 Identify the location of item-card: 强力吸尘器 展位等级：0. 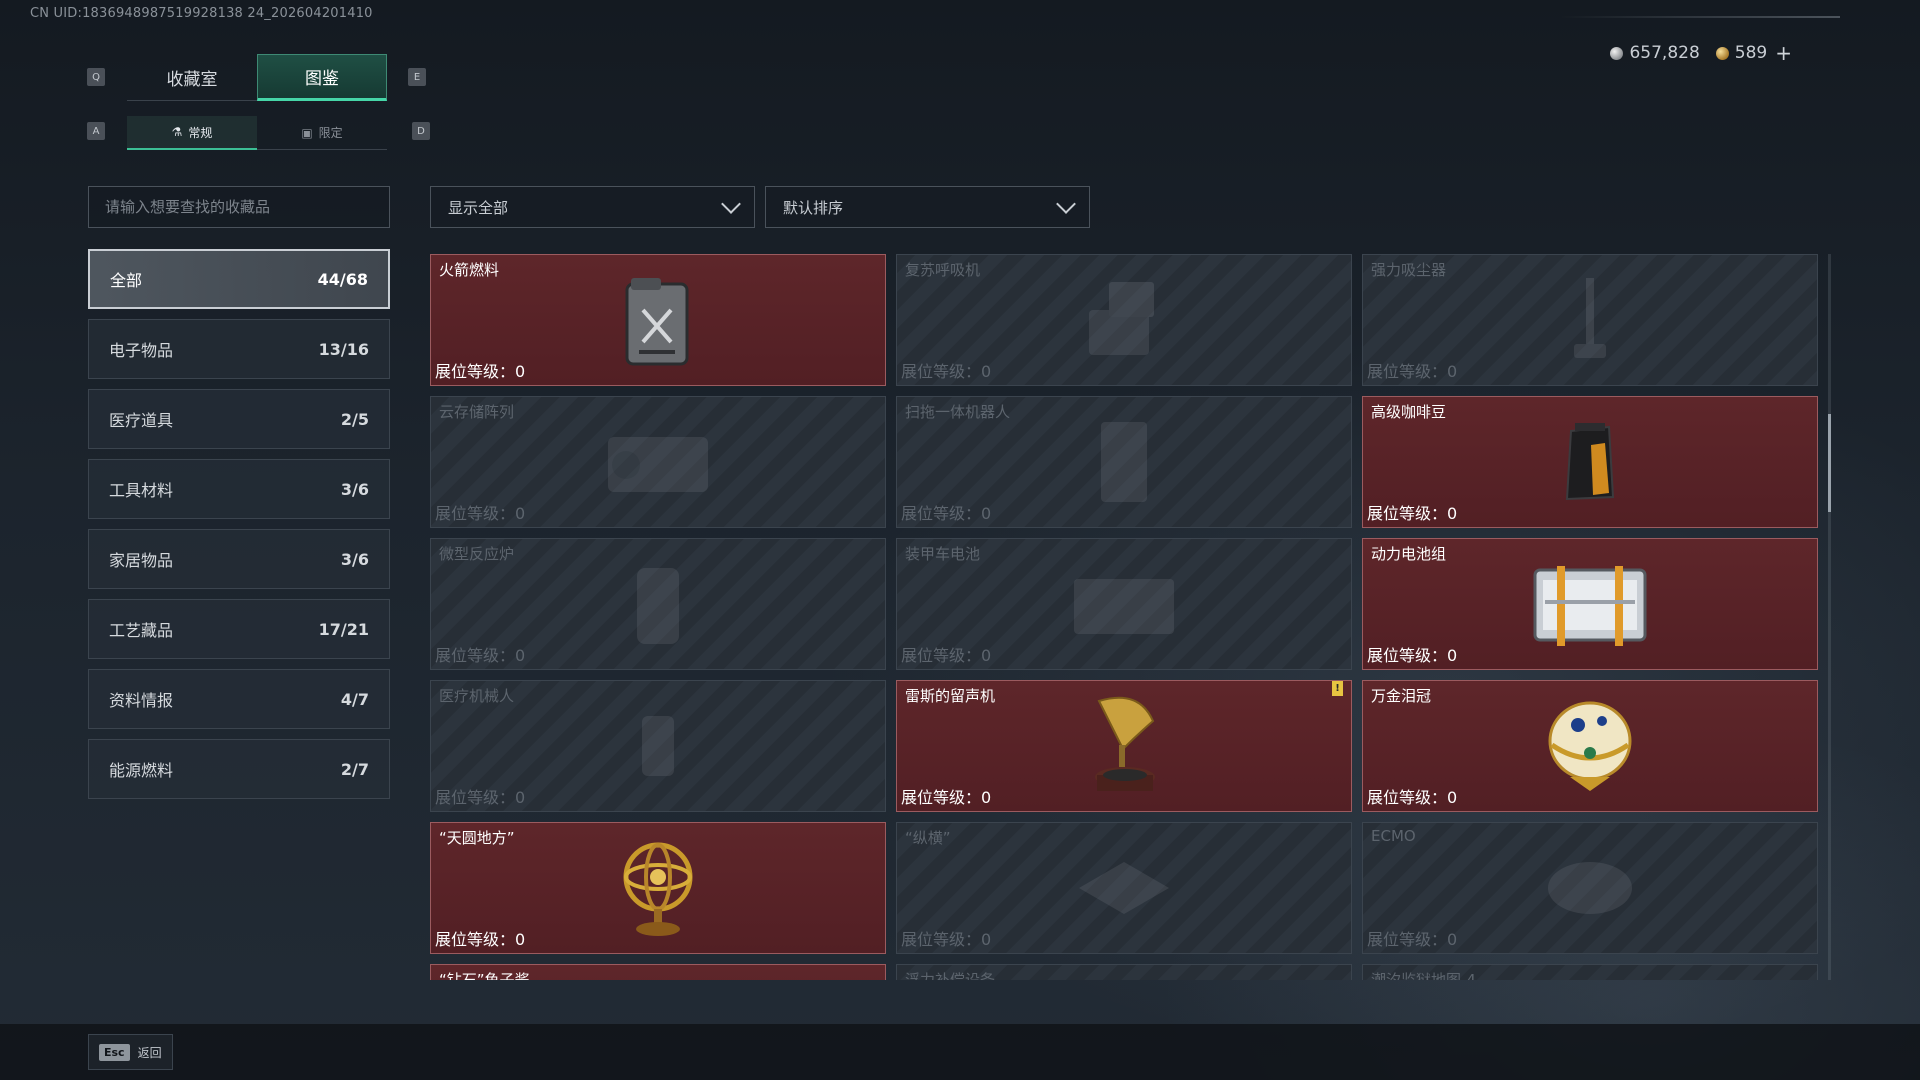
(1590, 320).